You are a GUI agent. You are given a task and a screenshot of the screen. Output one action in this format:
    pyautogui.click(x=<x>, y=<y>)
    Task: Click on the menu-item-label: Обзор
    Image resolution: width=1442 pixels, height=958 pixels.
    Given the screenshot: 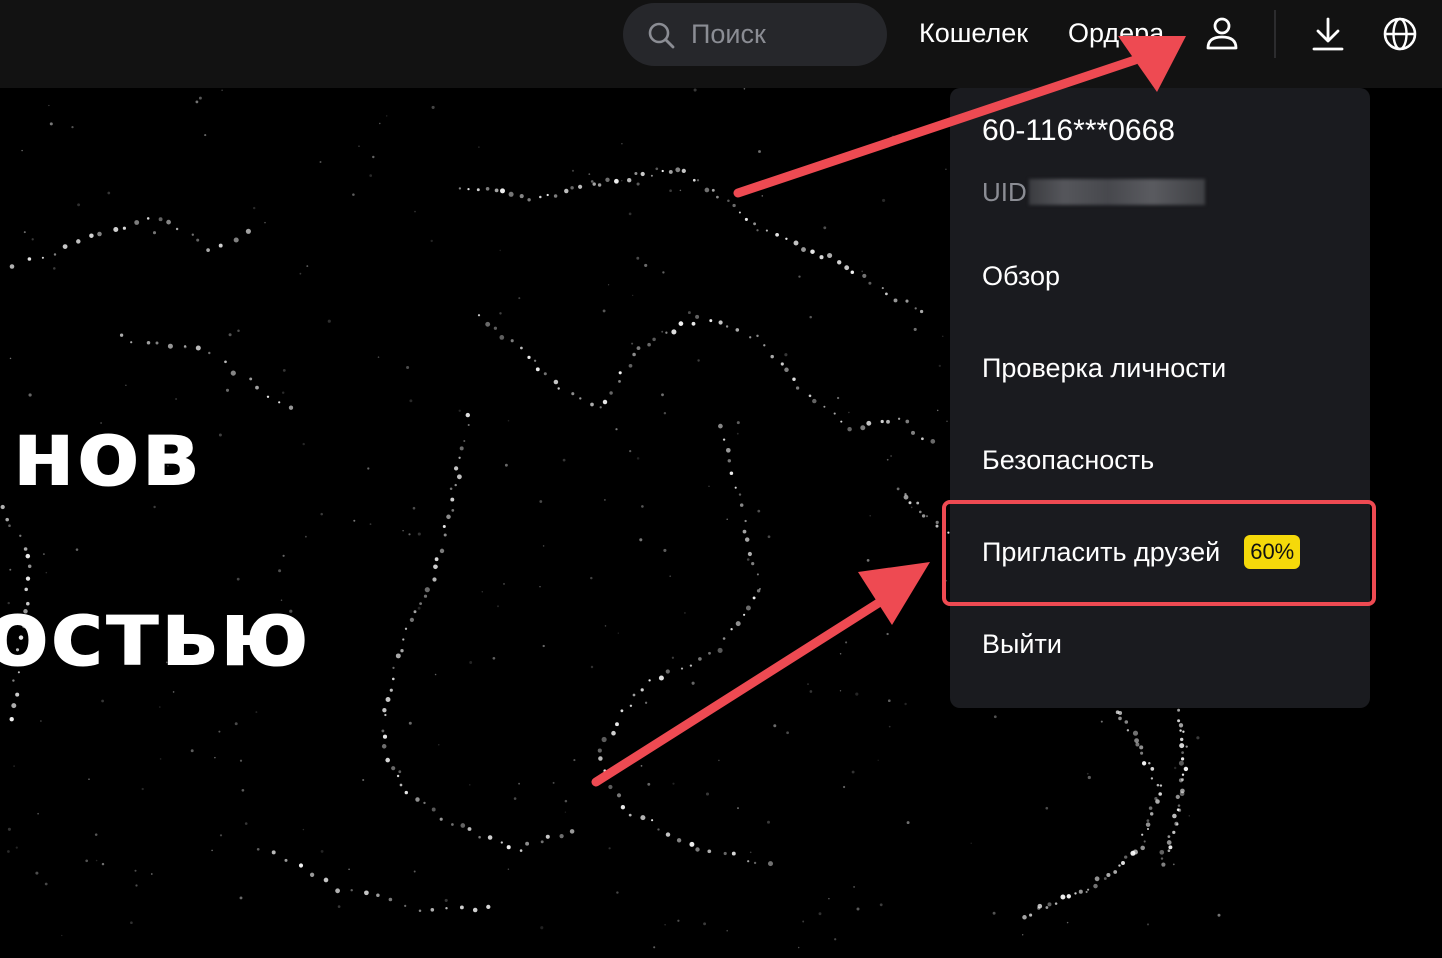 What is the action you would take?
    pyautogui.click(x=1021, y=276)
    